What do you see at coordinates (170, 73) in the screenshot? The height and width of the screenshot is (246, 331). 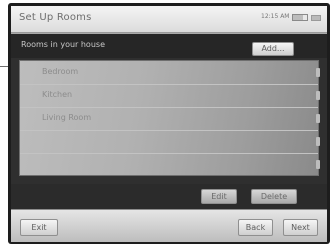 I see `list-item: Bedroom` at bounding box center [170, 73].